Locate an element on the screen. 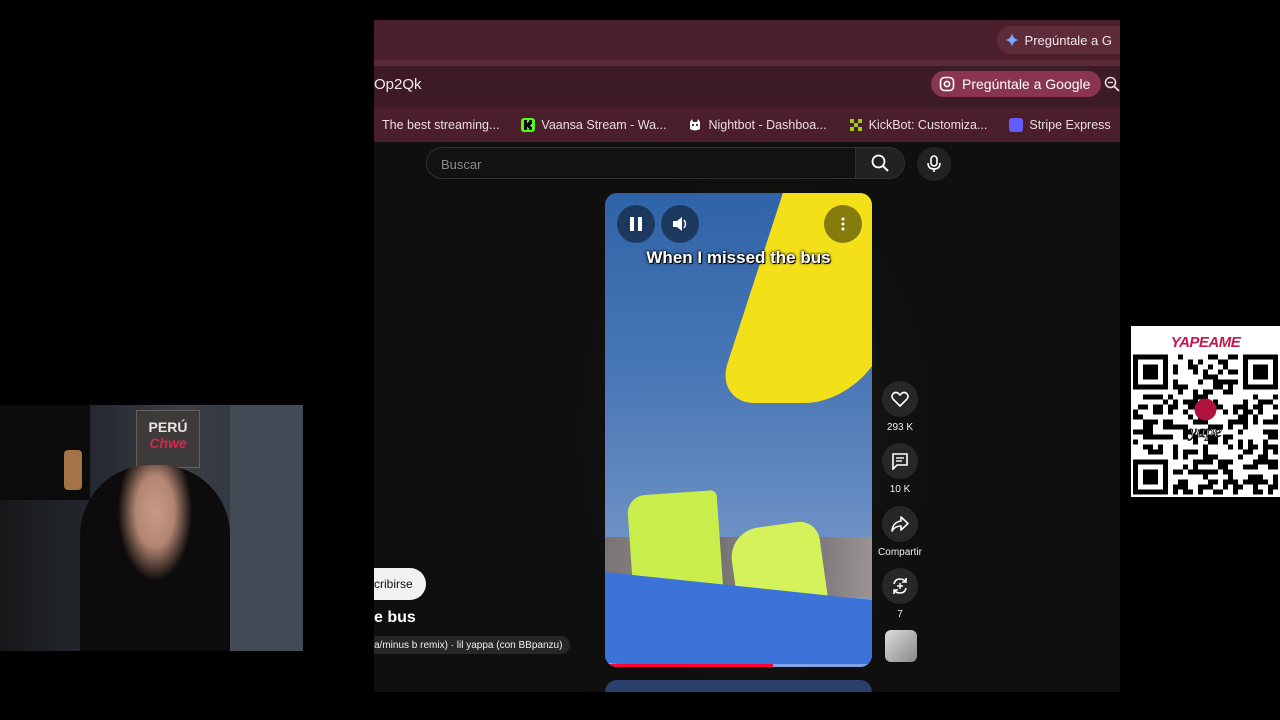 The image size is (1280, 720). poster-line-2: Chwe is located at coordinates (168, 443).